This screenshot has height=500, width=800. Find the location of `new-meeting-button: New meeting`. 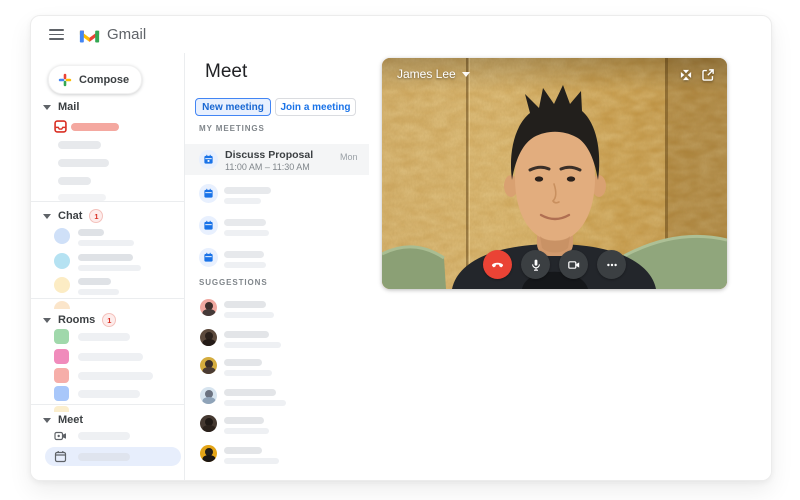

new-meeting-button: New meeting is located at coordinates (233, 107).